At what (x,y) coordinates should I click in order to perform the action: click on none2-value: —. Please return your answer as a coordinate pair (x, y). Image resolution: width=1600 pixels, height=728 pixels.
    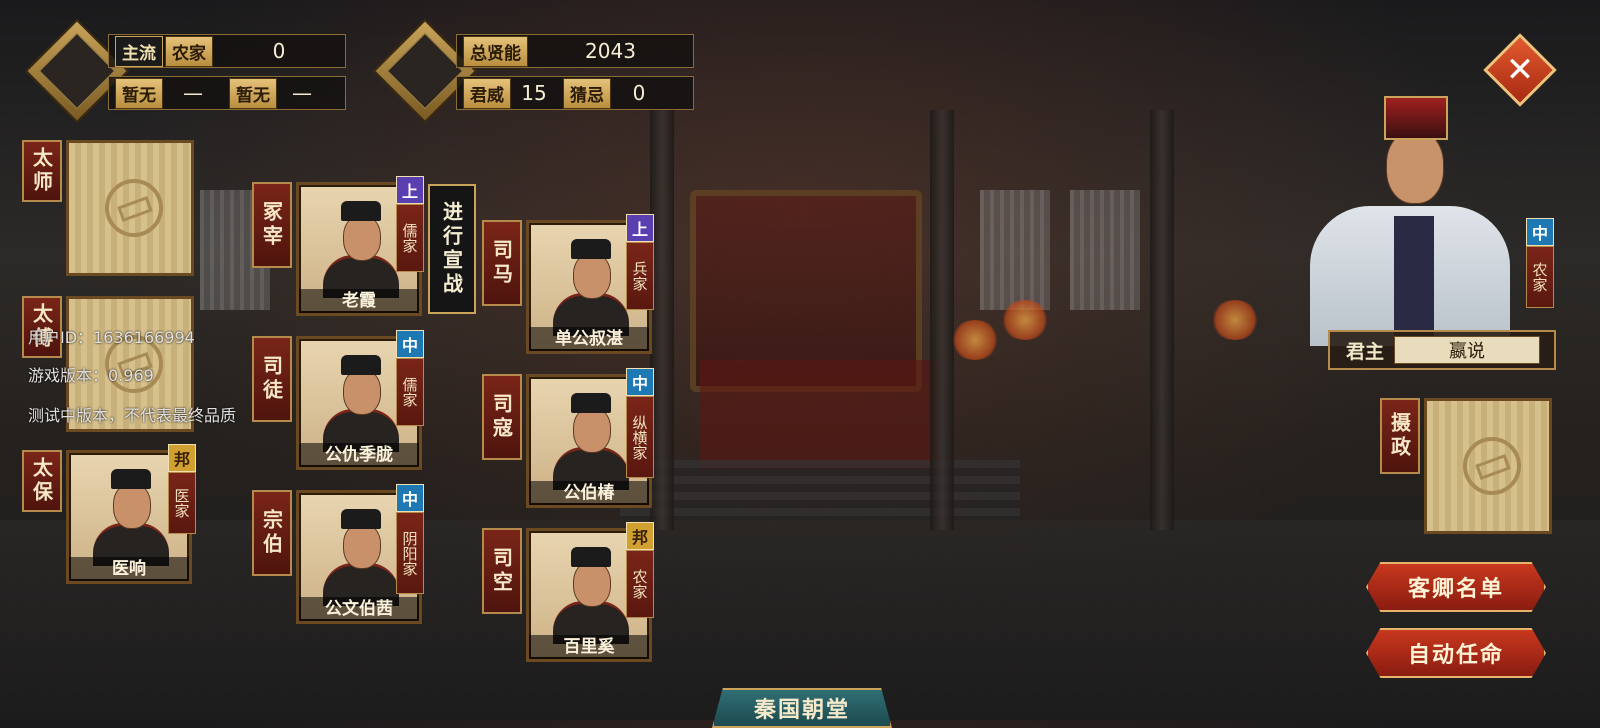
    Looking at the image, I should click on (302, 93).